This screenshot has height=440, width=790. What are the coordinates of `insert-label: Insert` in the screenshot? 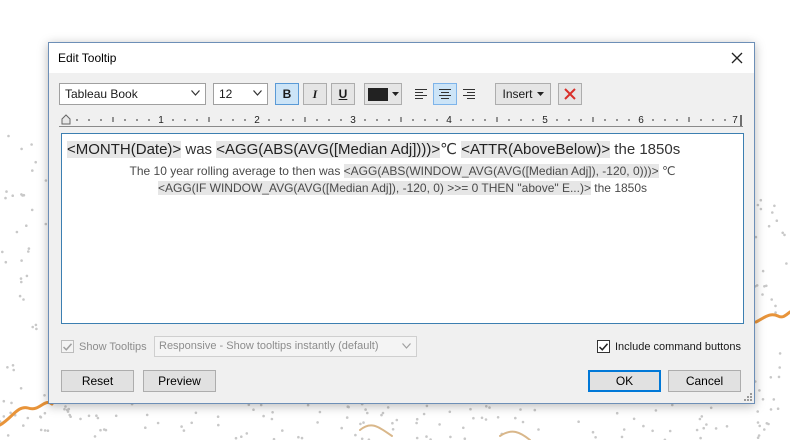 It's located at (517, 94).